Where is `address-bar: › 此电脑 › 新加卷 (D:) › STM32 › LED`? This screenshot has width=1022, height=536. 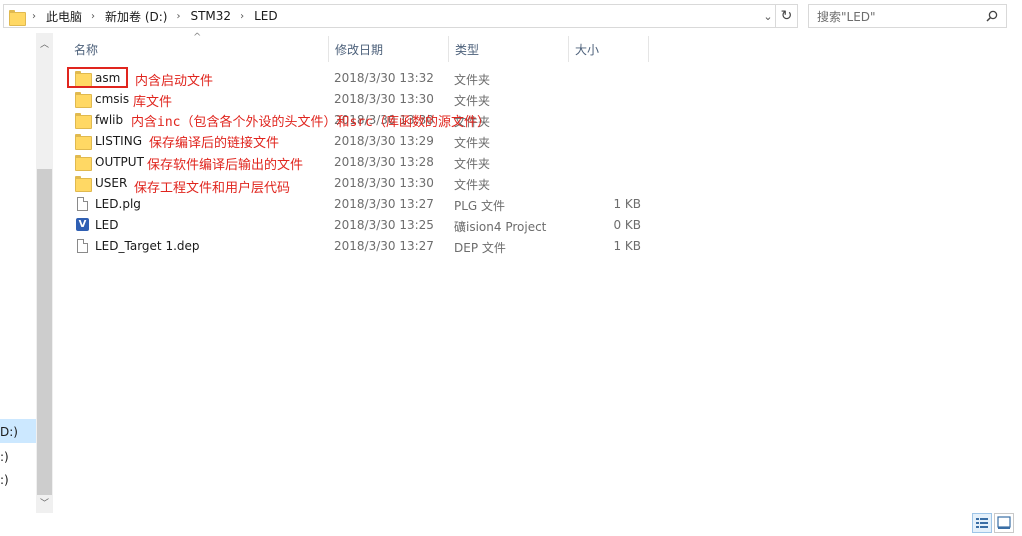 address-bar: › 此电脑 › 新加卷 (D:) › STM32 › LED is located at coordinates (389, 16).